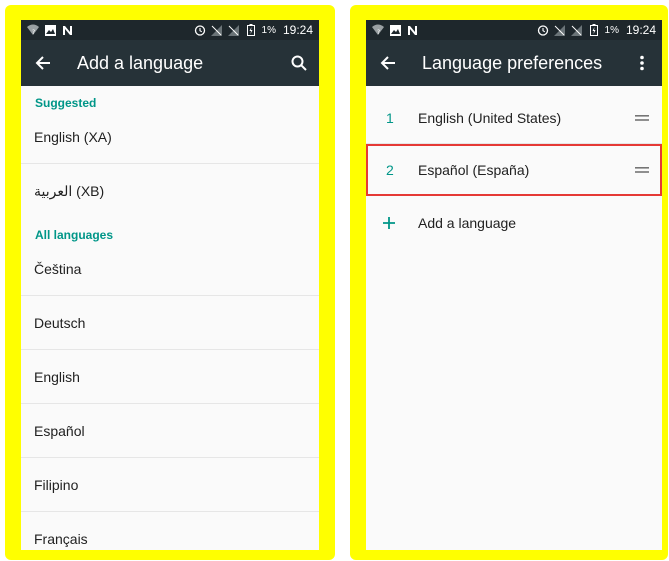 The height and width of the screenshot is (561, 669). I want to click on preference-row-espanol: 2 Español (España), so click(514, 170).